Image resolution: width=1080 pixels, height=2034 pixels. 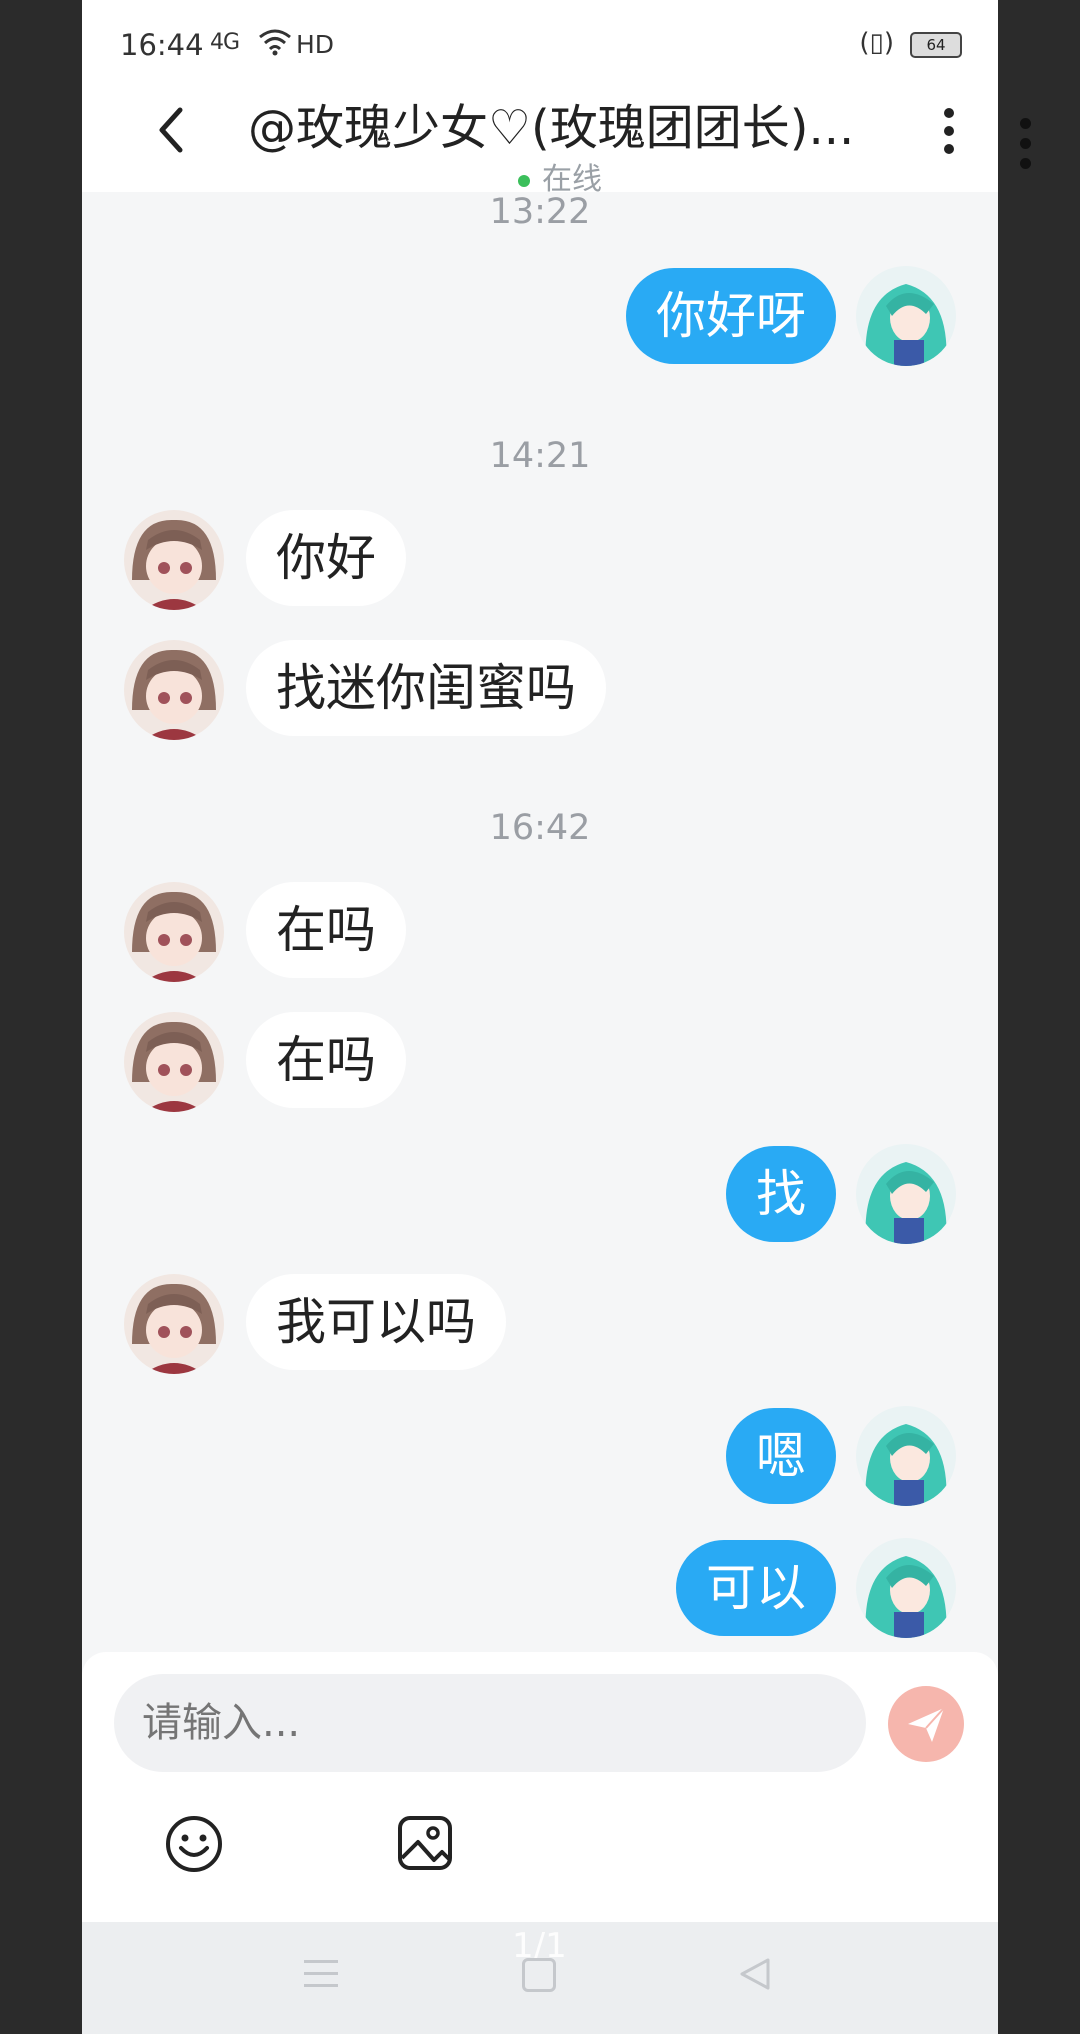 What do you see at coordinates (540, 456) in the screenshot?
I see `timestamp: 14:21` at bounding box center [540, 456].